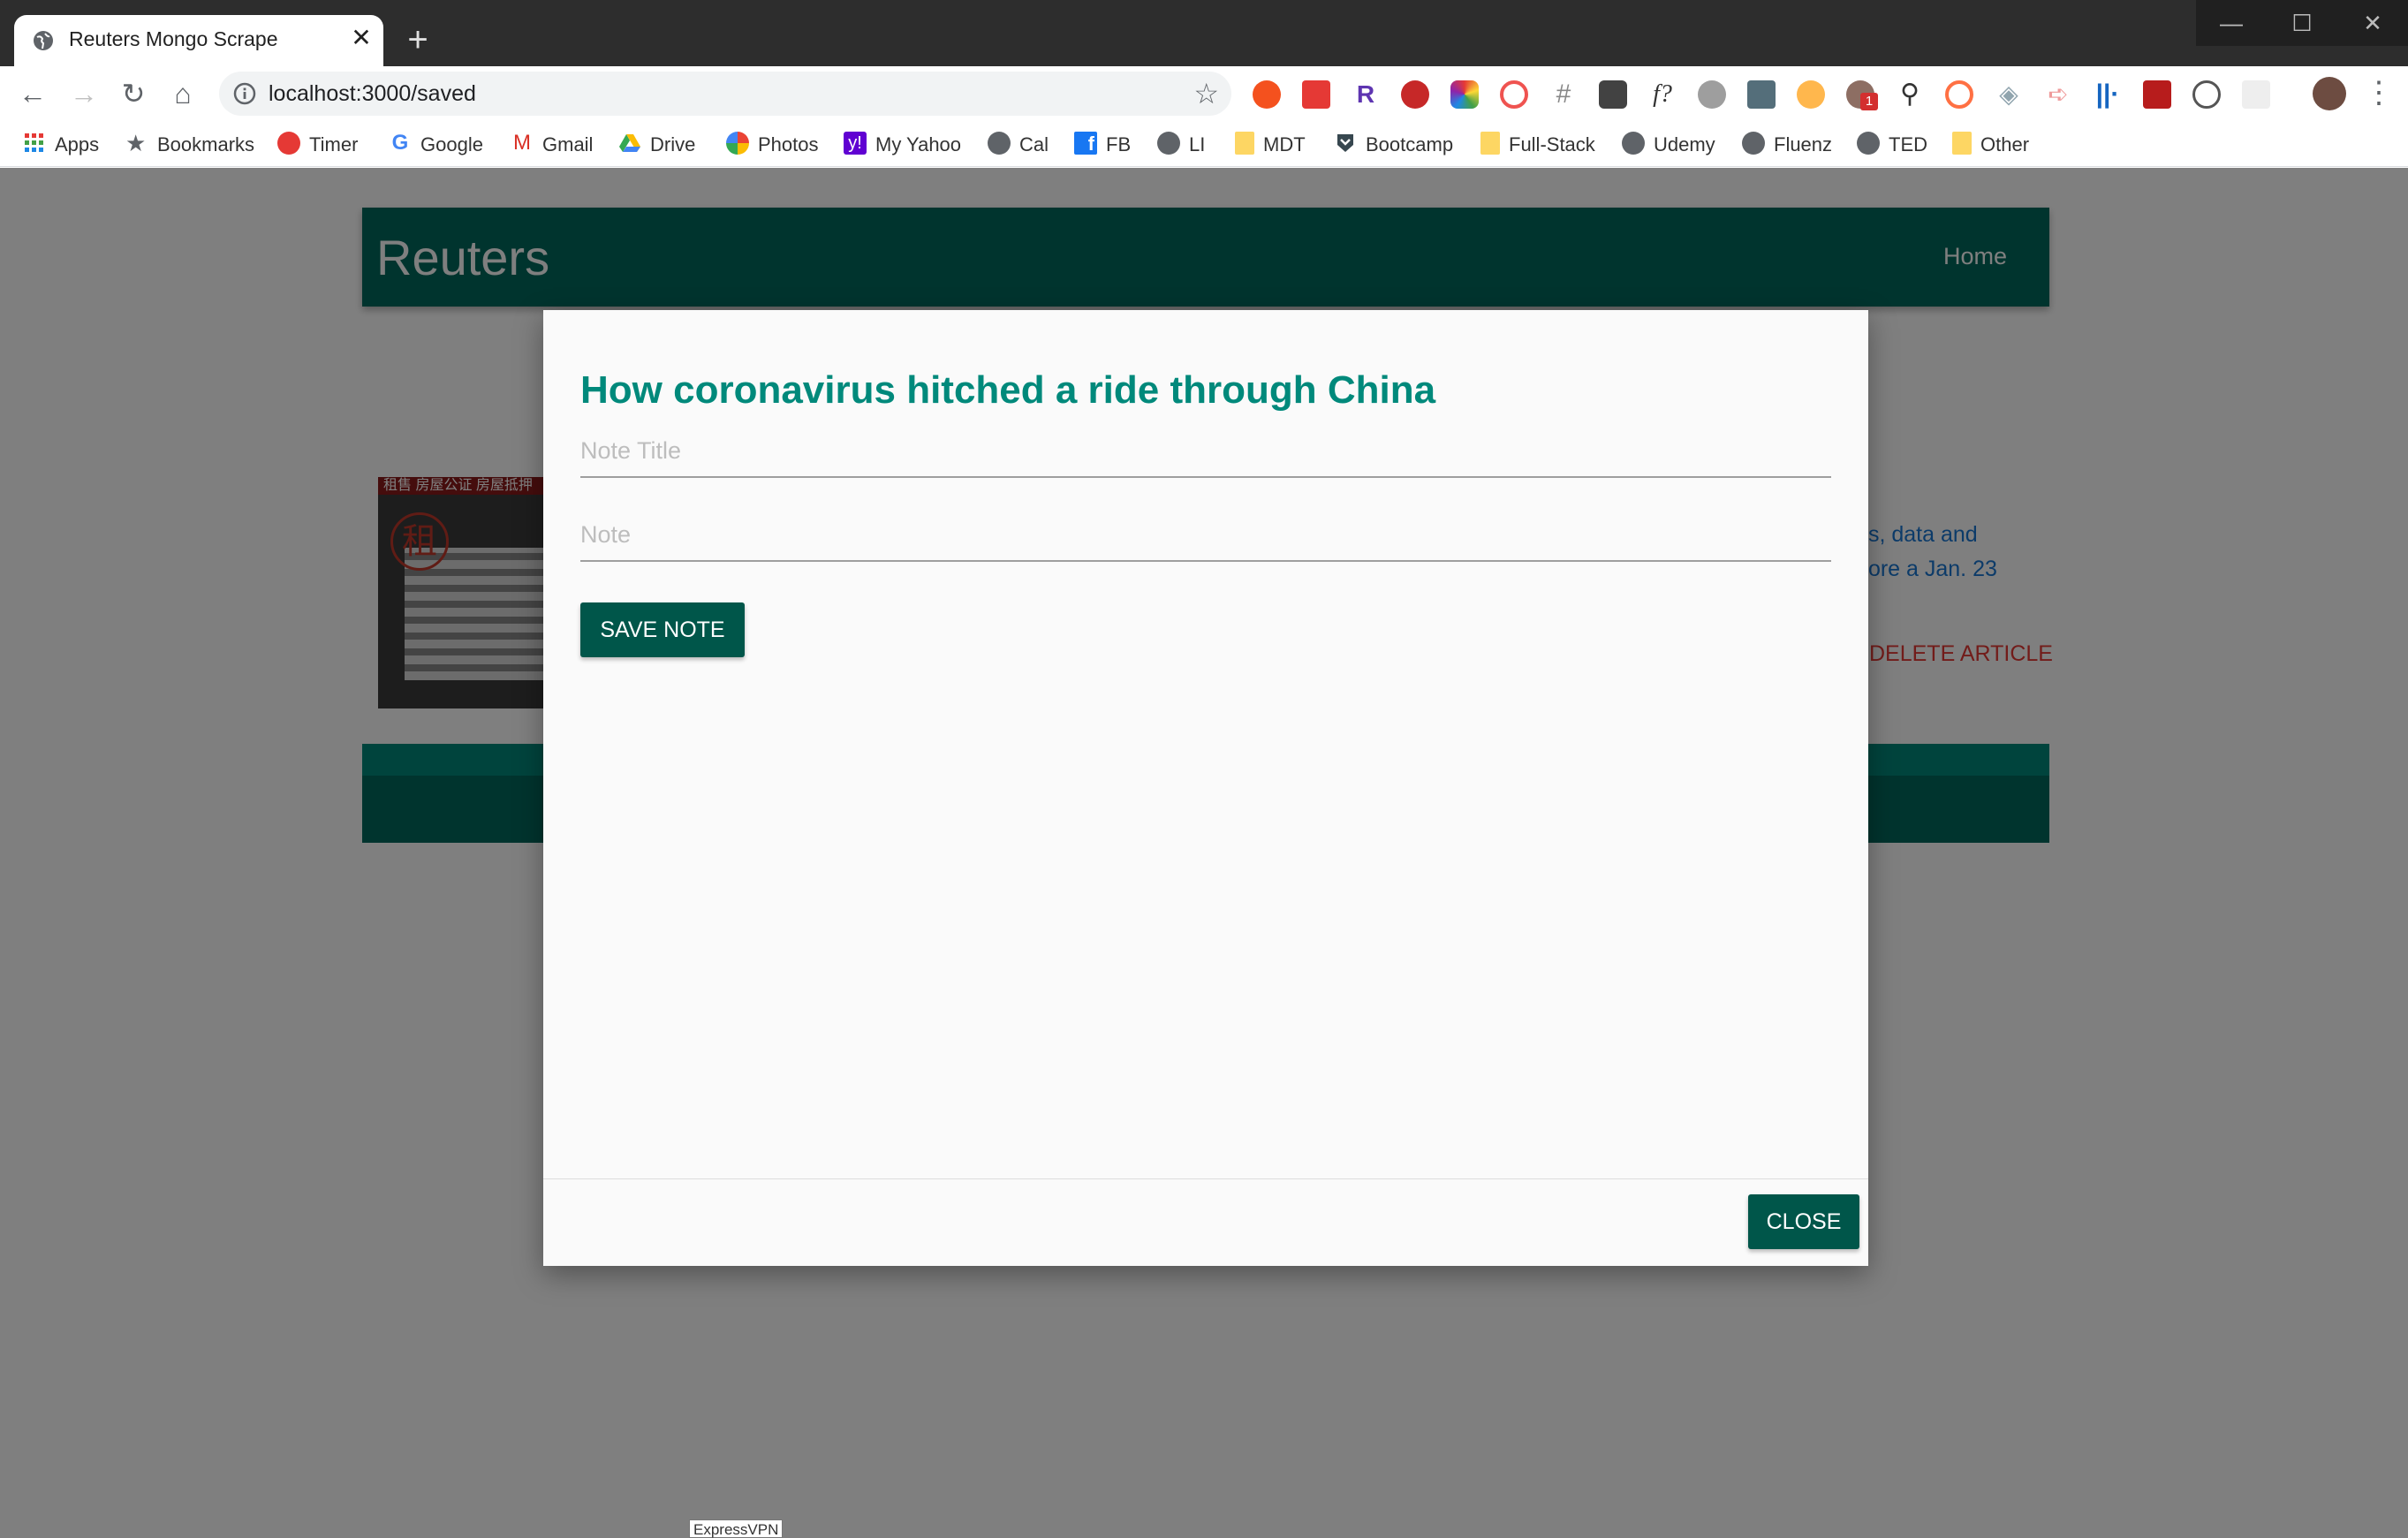 The width and height of the screenshot is (2408, 1538). What do you see at coordinates (2256, 94) in the screenshot?
I see `blank-extension-icon` at bounding box center [2256, 94].